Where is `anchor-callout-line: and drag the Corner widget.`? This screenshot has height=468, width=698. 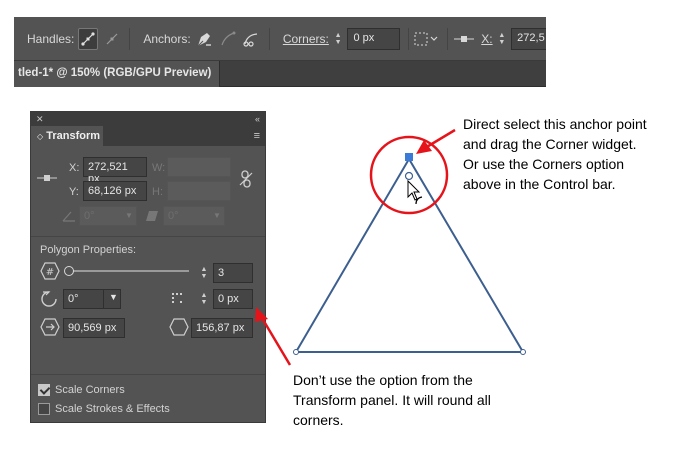 anchor-callout-line: and drag the Corner widget. is located at coordinates (550, 144).